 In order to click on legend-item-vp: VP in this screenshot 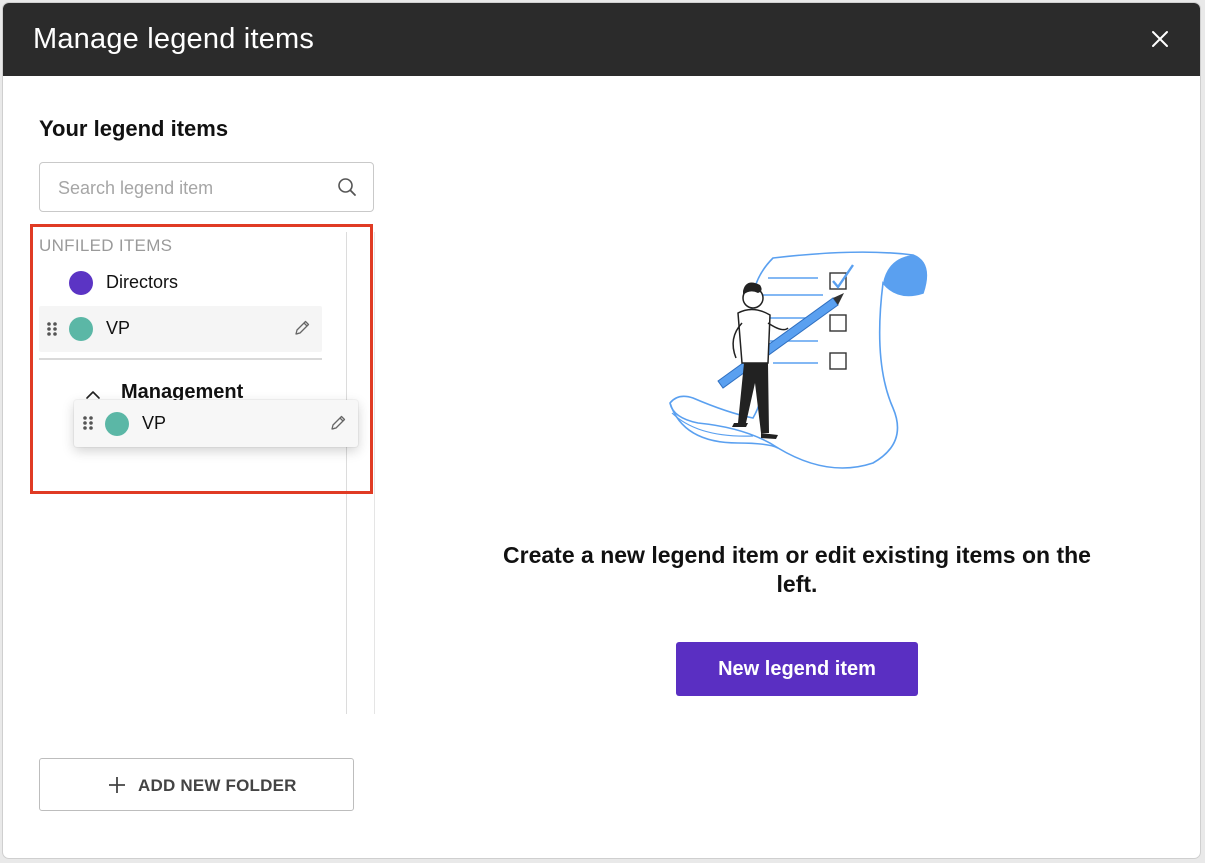, I will do `click(180, 329)`.